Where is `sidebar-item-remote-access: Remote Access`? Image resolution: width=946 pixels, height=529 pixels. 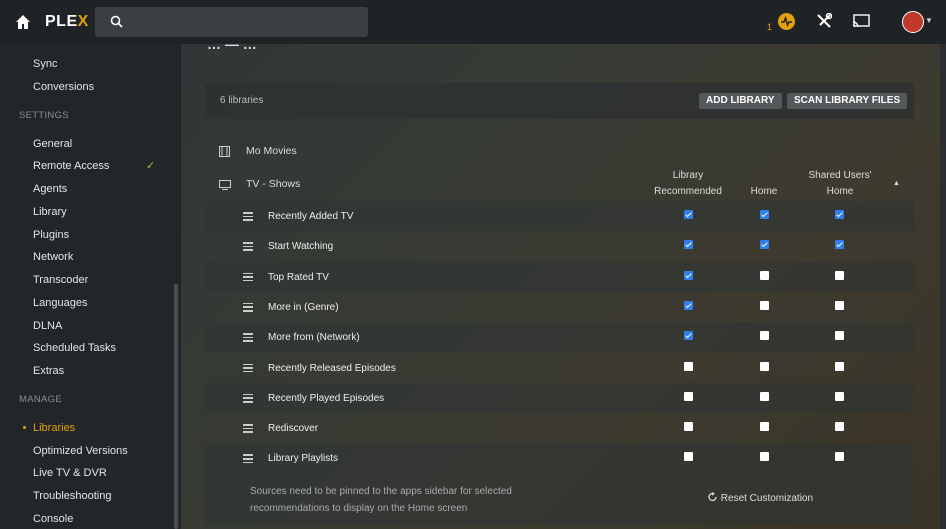
sidebar-item-remote-access: Remote Access is located at coordinates (71, 166).